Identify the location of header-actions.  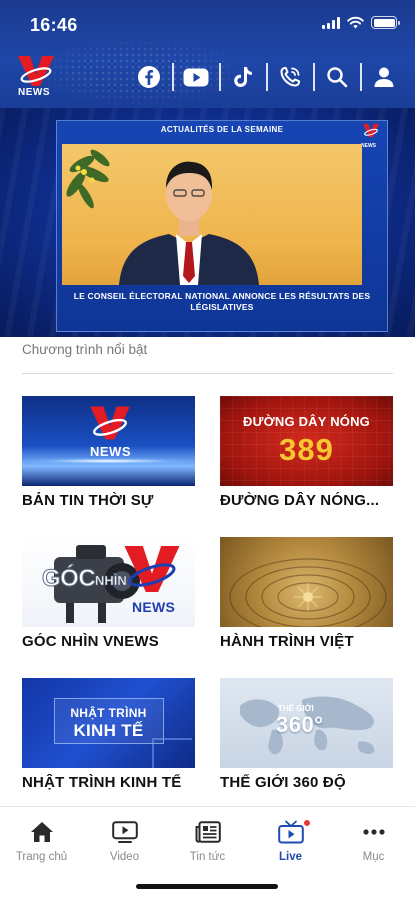
(266, 77).